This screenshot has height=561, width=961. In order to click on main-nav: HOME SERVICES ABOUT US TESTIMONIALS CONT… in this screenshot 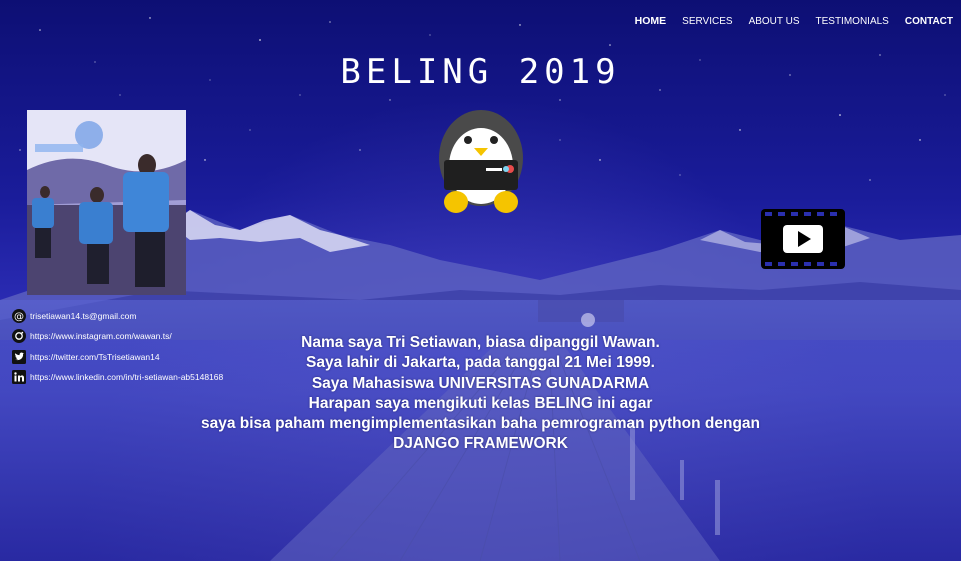, I will do `click(794, 21)`.